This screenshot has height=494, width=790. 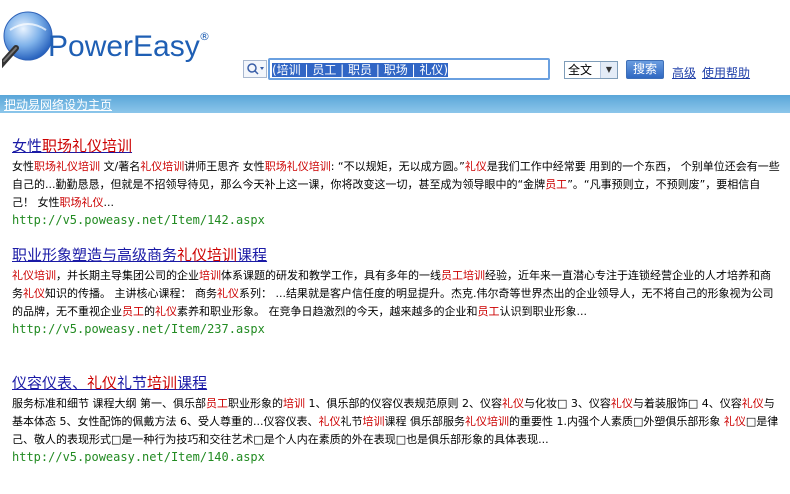 I want to click on title-text: 礼节, so click(x=132, y=383).